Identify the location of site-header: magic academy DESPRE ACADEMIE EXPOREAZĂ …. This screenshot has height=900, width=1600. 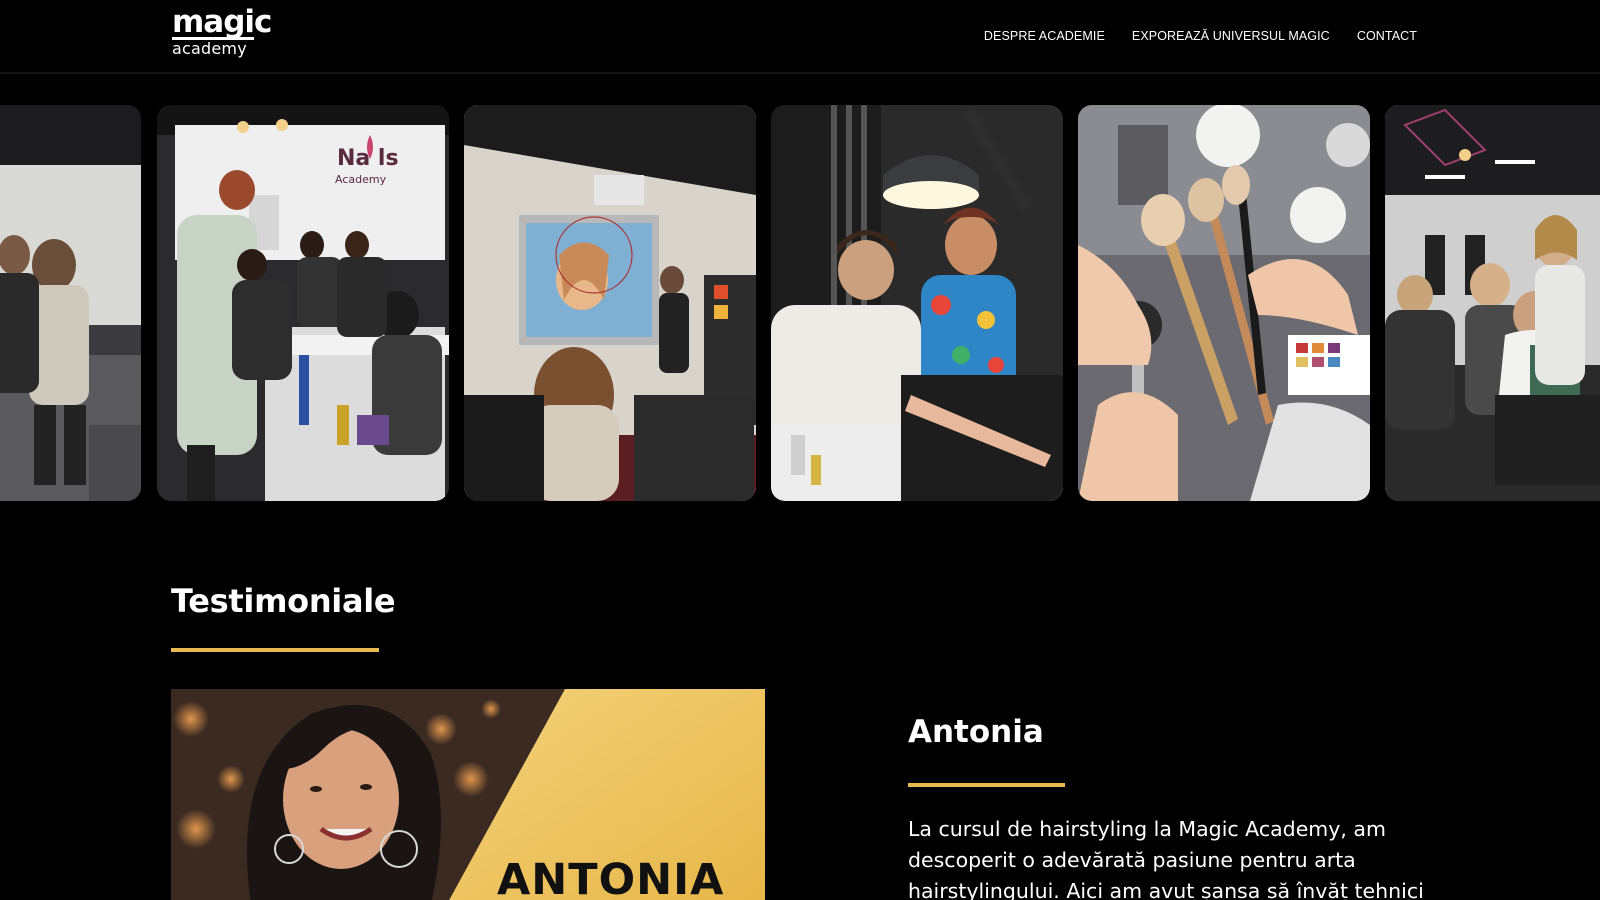
(800, 37).